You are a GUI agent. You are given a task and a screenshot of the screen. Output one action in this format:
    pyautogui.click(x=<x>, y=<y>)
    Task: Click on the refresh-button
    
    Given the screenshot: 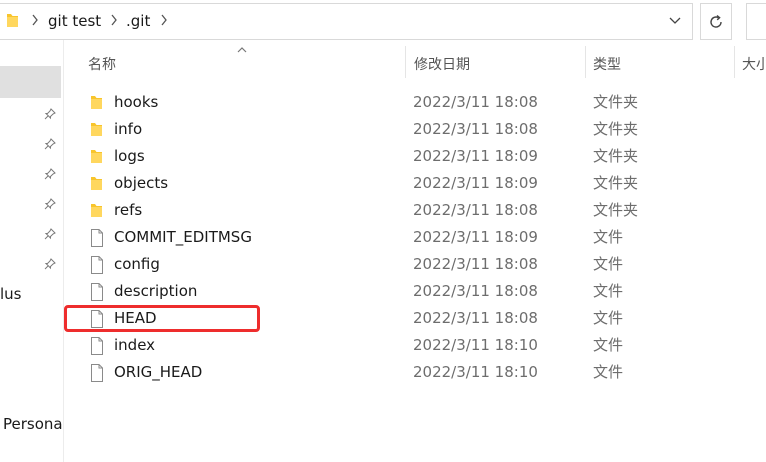 What is the action you would take?
    pyautogui.click(x=716, y=21)
    